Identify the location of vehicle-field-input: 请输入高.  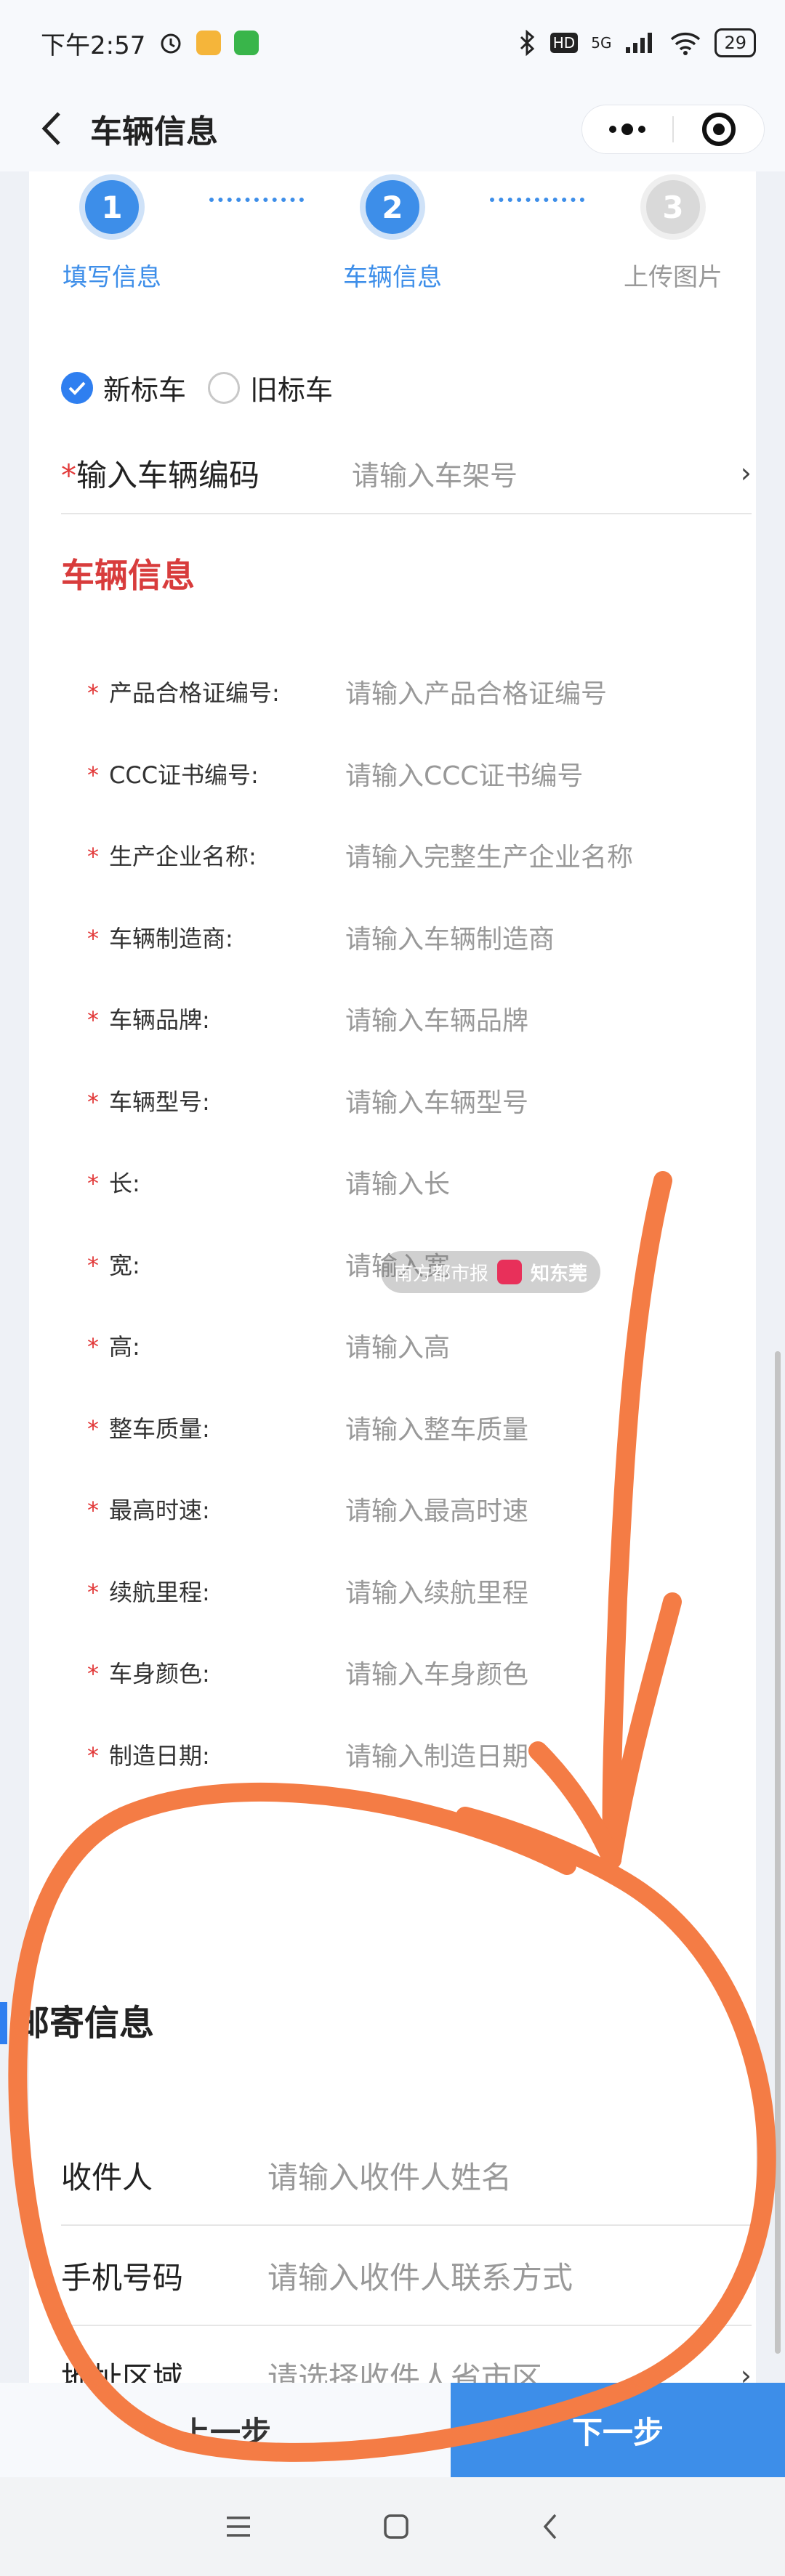
(397, 1345).